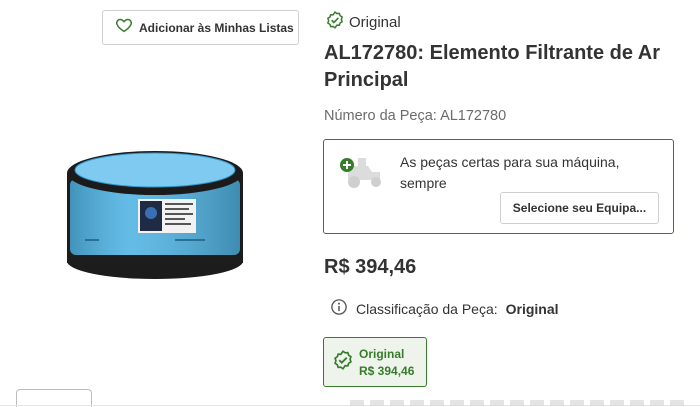 This screenshot has width=700, height=407. Describe the element at coordinates (375, 22) in the screenshot. I see `original-badge-label: Original` at that location.